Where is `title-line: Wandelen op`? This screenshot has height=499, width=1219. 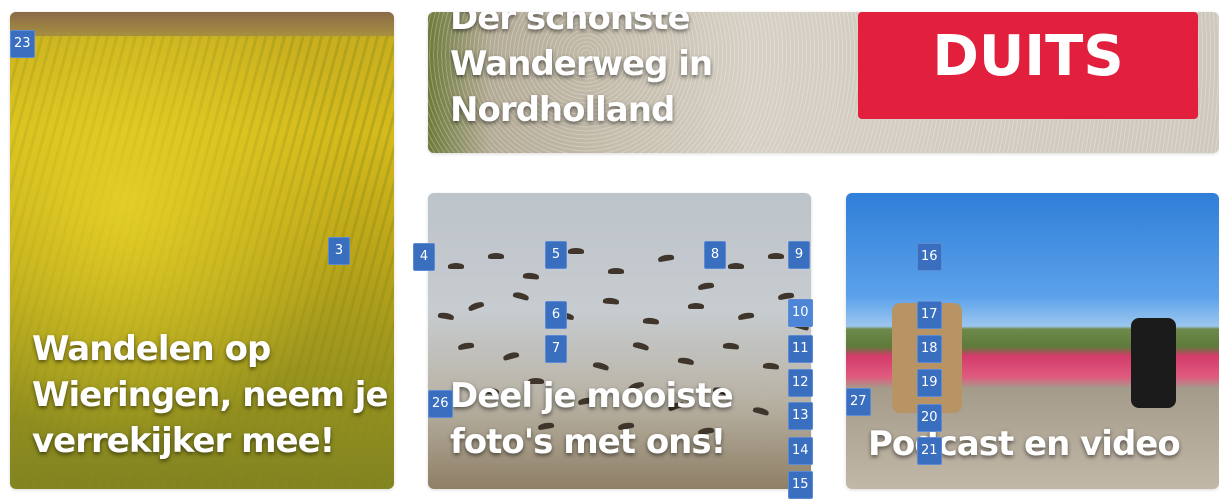
title-line: Wandelen op is located at coordinates (151, 349).